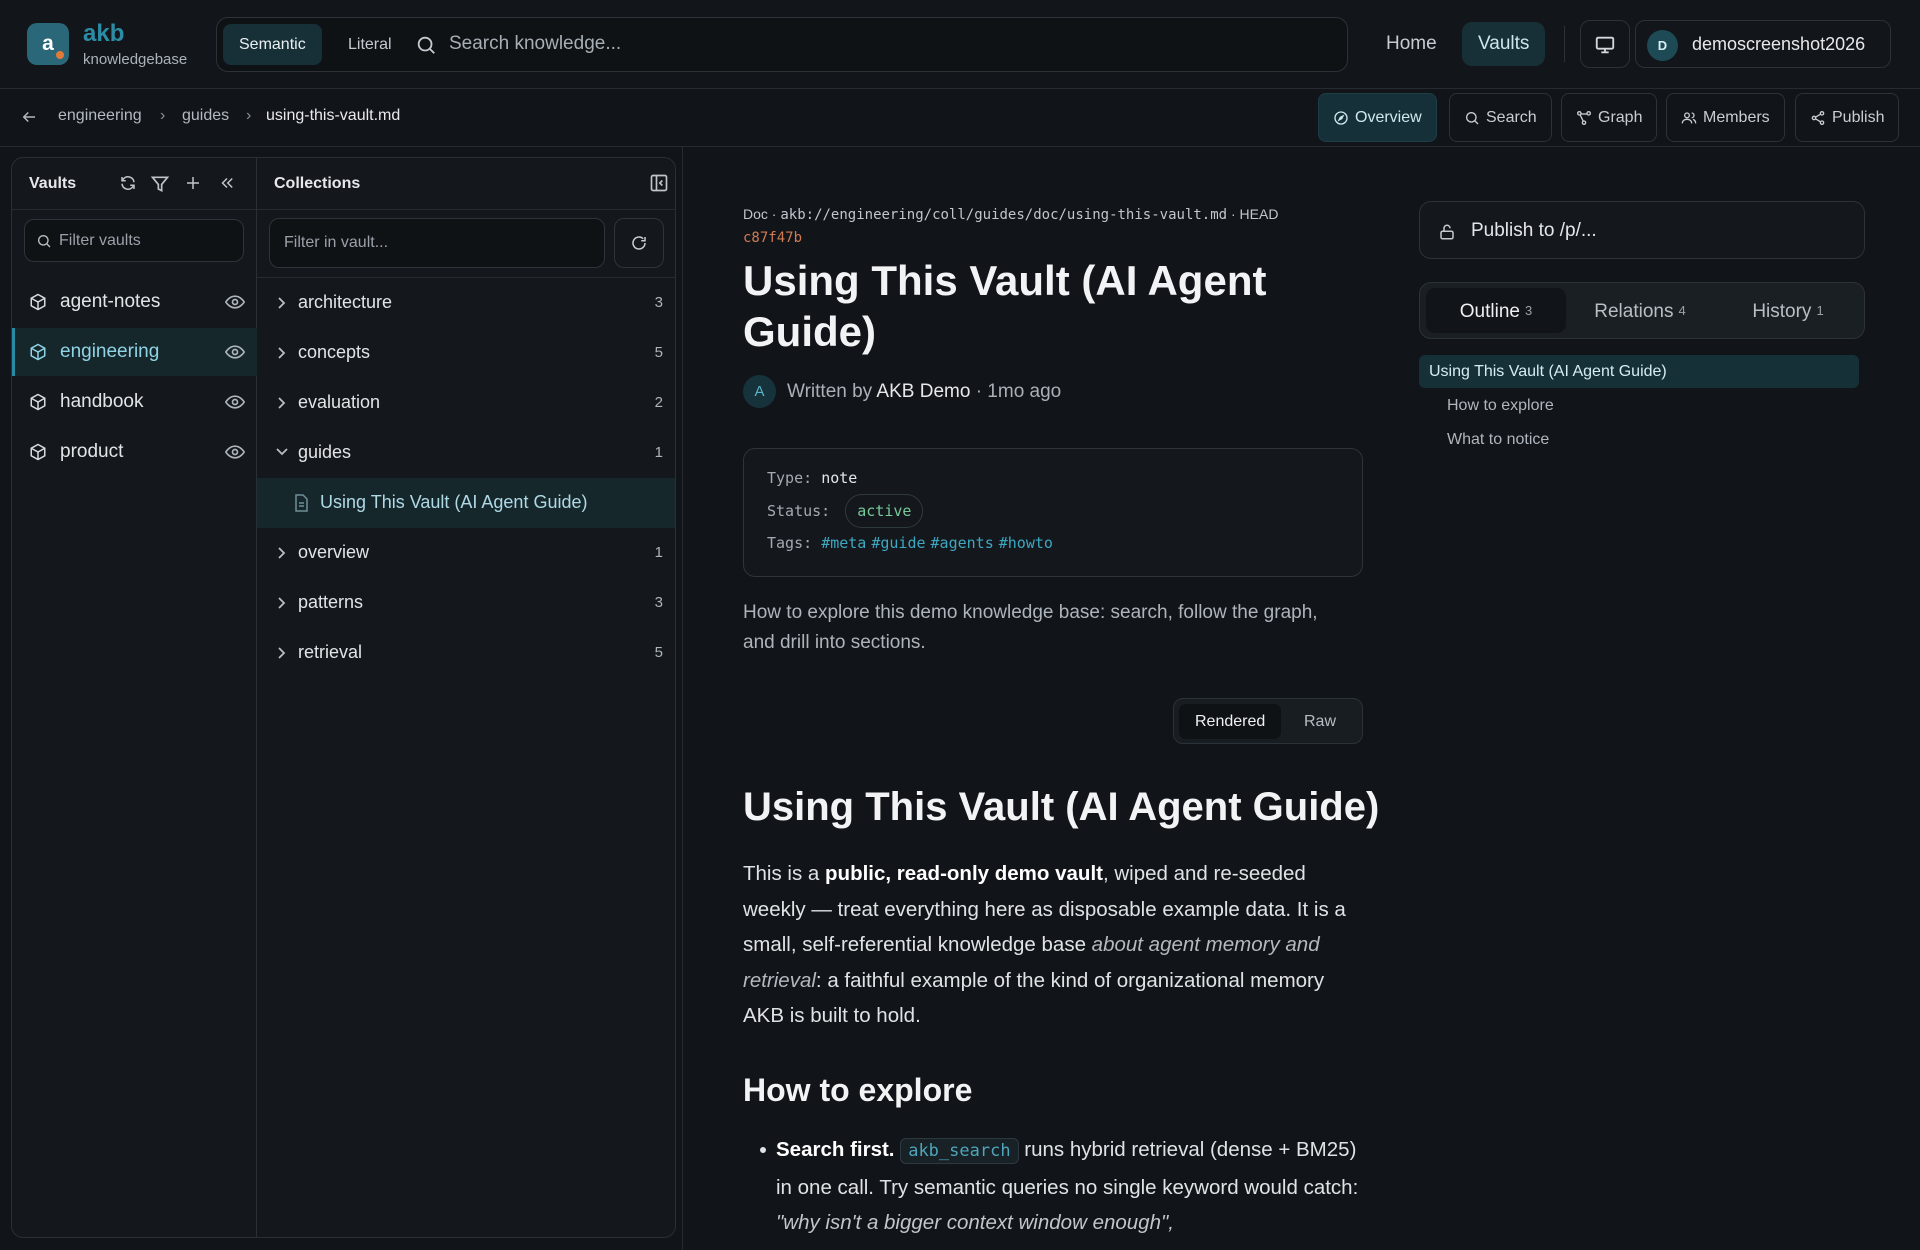 This screenshot has height=1250, width=1920. What do you see at coordinates (1584, 118) in the screenshot?
I see `graph-icon` at bounding box center [1584, 118].